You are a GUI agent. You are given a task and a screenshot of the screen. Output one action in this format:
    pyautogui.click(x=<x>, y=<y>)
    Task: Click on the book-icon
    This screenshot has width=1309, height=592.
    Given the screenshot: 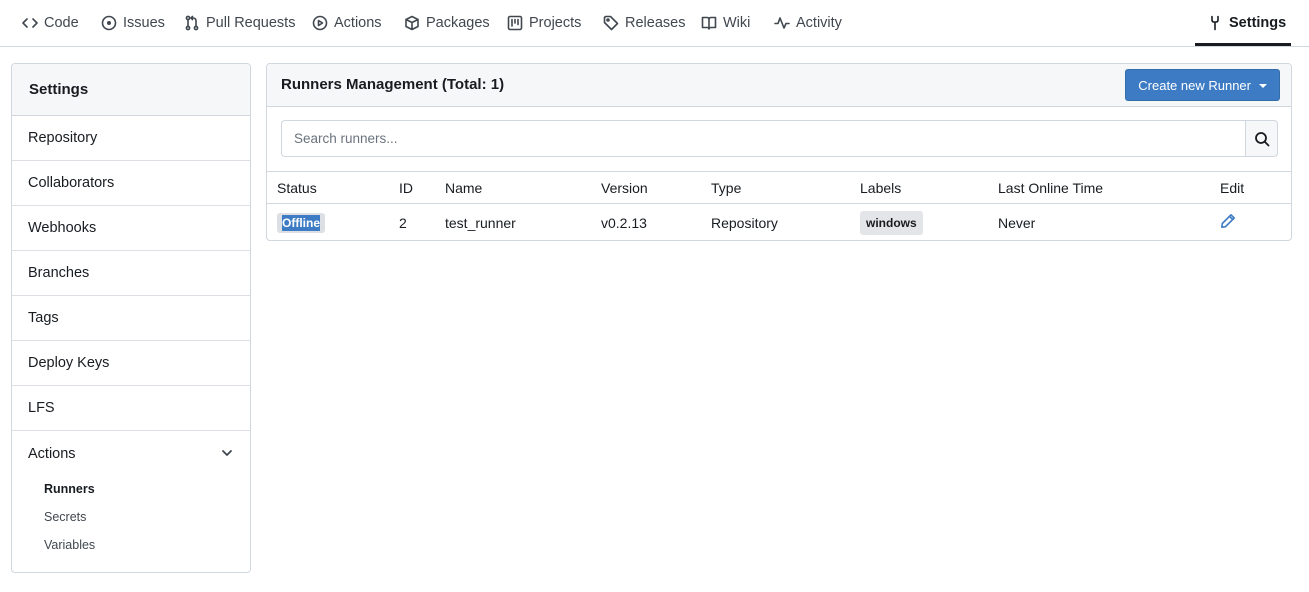 What is the action you would take?
    pyautogui.click(x=709, y=23)
    